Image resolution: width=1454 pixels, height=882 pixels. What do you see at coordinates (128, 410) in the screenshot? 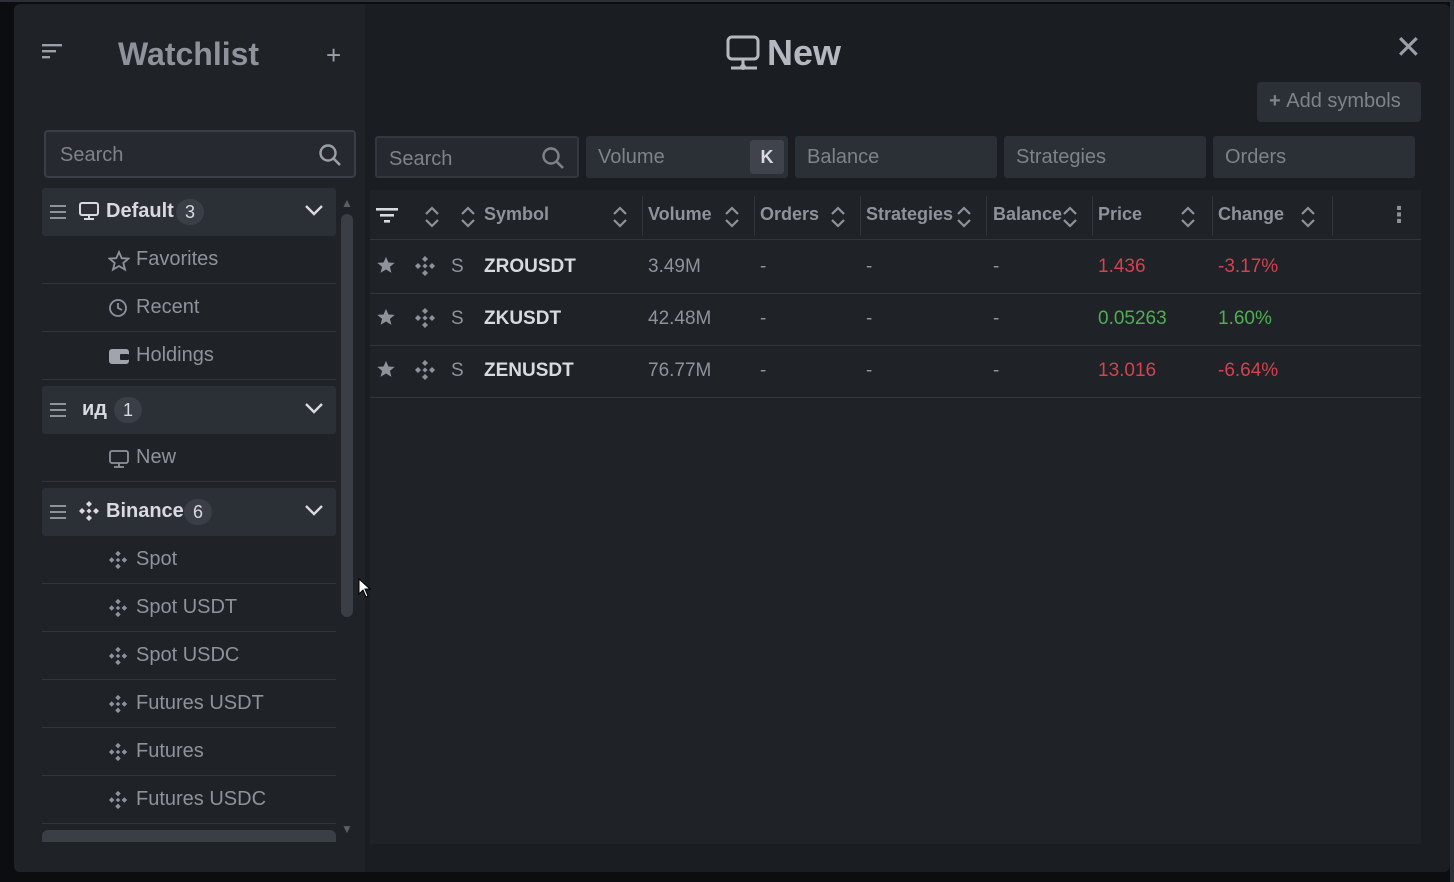
I see `group-count-badge: 1` at bounding box center [128, 410].